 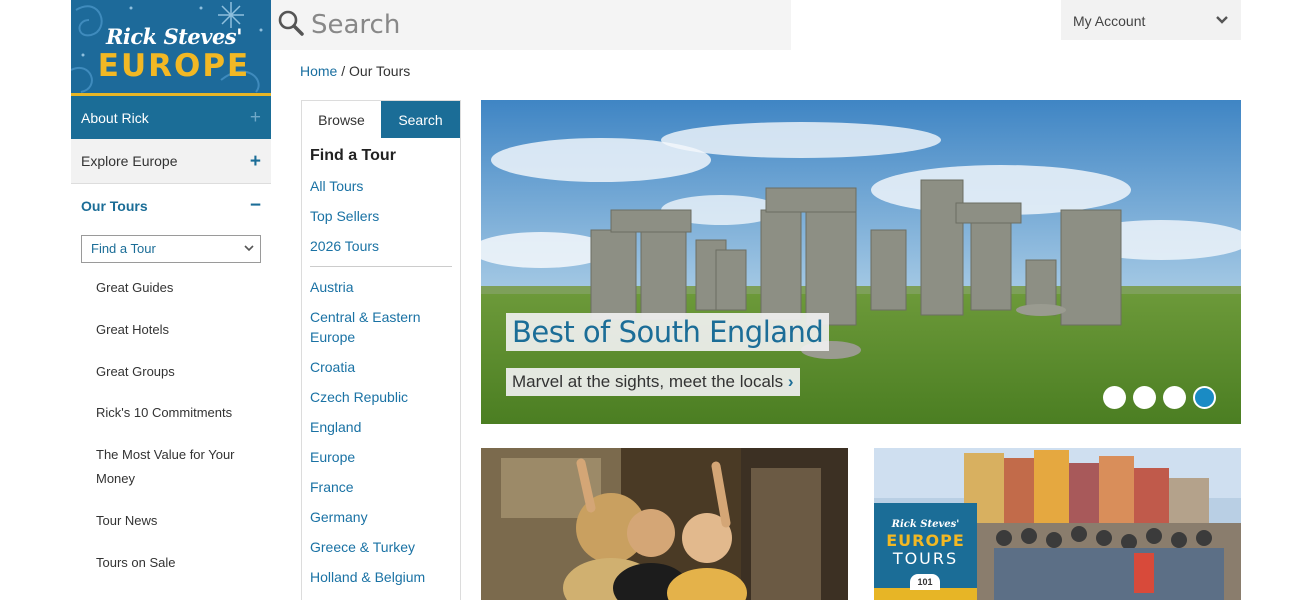 I want to click on link-austria: Austria, so click(x=381, y=287).